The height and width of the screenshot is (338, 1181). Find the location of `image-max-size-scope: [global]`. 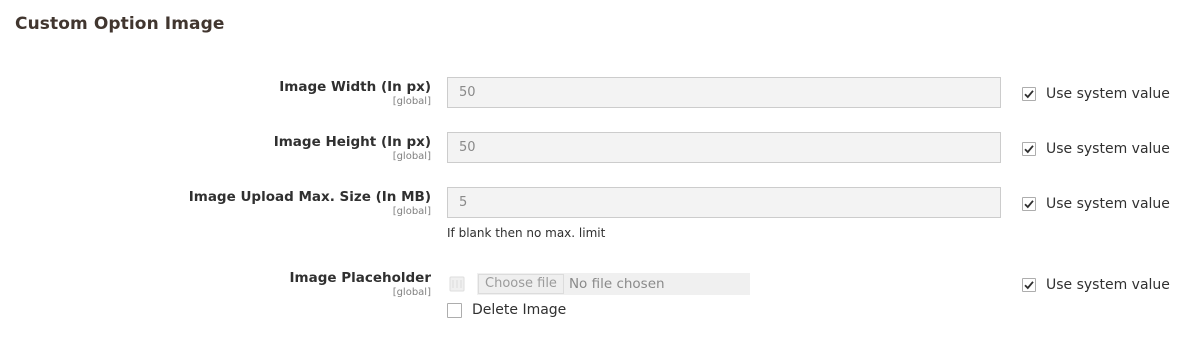

image-max-size-scope: [global] is located at coordinates (411, 211).